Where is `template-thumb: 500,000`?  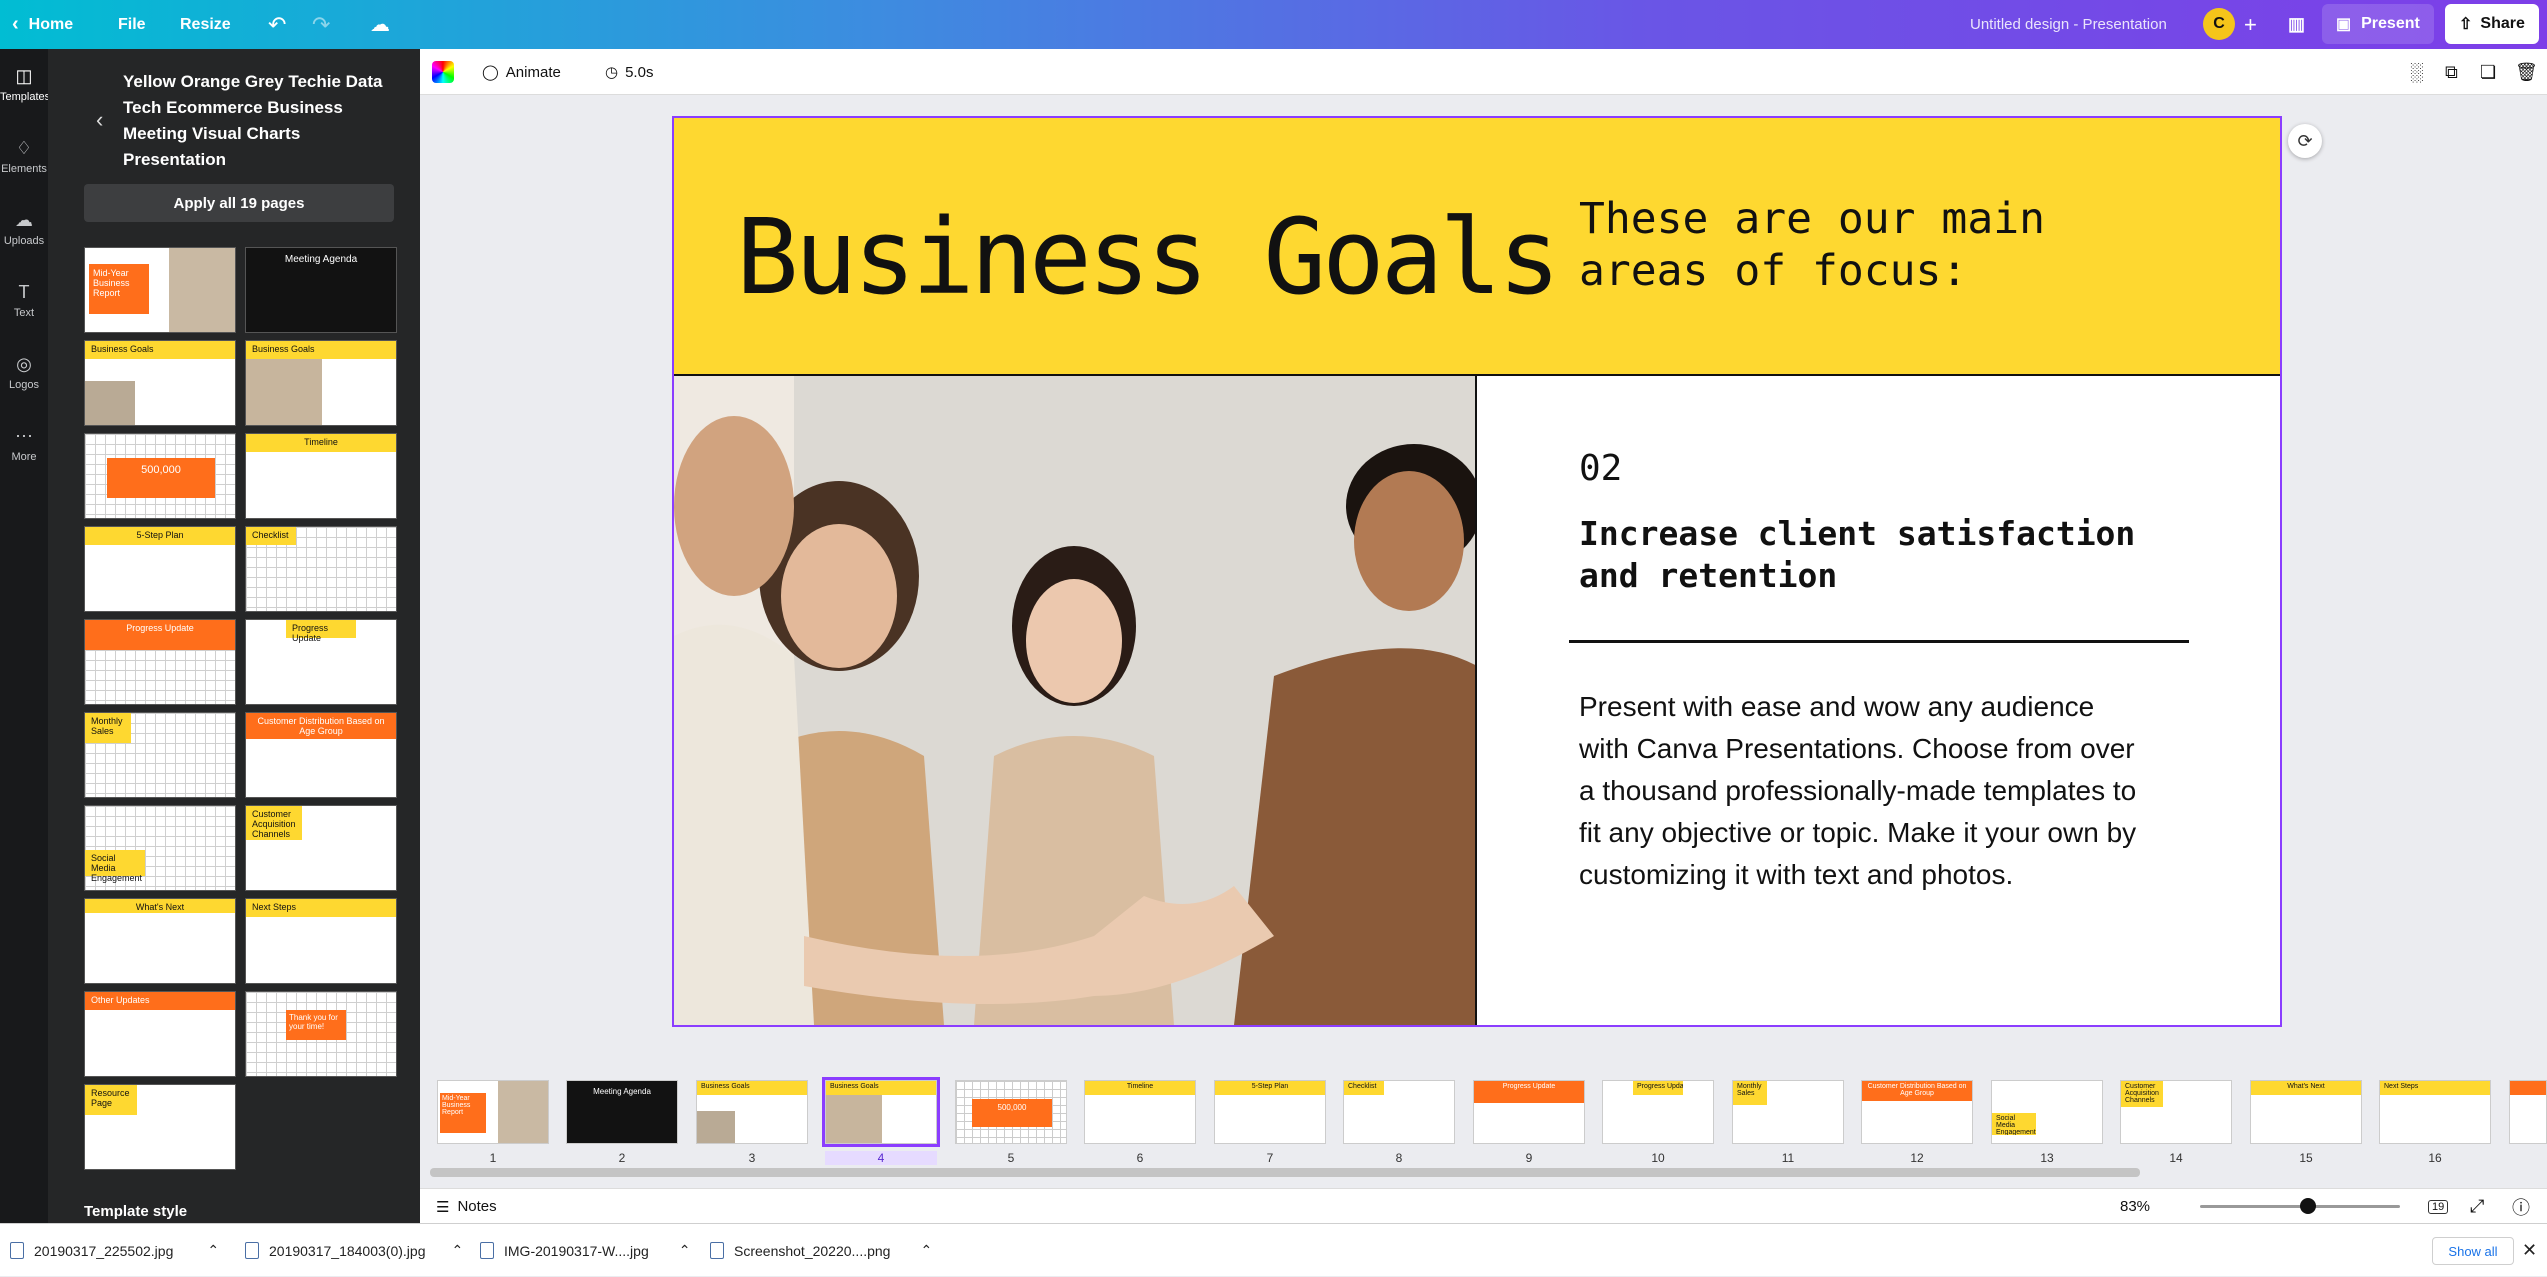 template-thumb: 500,000 is located at coordinates (160, 476).